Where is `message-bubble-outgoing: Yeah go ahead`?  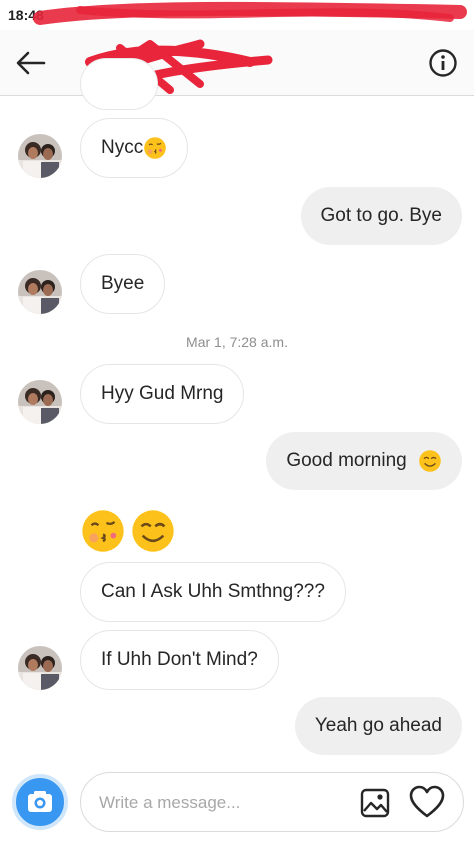 message-bubble-outgoing: Yeah go ahead is located at coordinates (378, 726).